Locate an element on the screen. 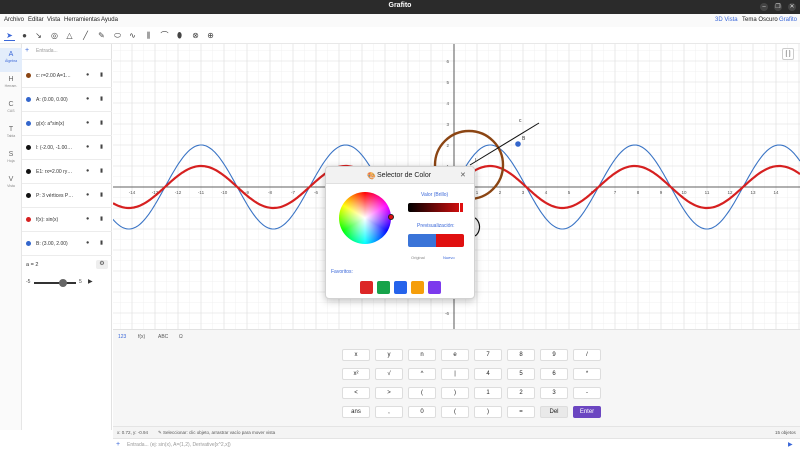  key: 6 is located at coordinates (554, 374).